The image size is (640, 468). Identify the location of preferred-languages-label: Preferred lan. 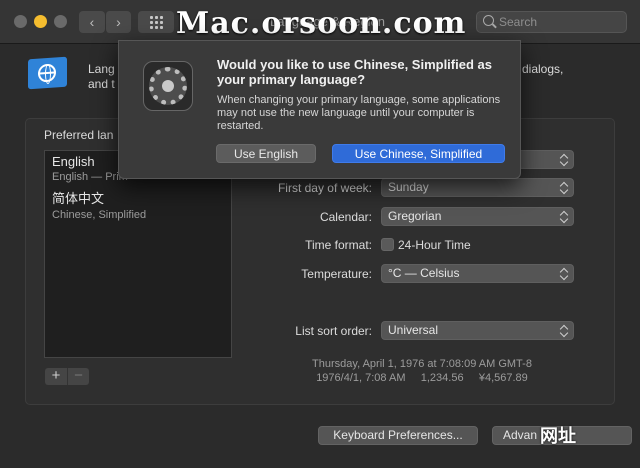
(79, 135).